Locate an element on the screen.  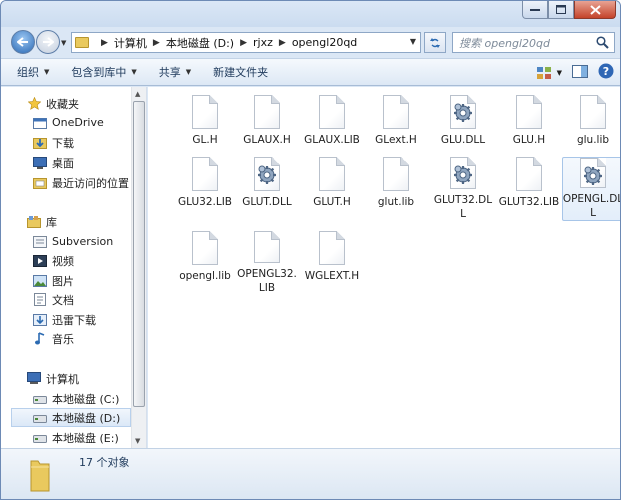
new-folder-button: 新建文件夹 is located at coordinates (240, 72).